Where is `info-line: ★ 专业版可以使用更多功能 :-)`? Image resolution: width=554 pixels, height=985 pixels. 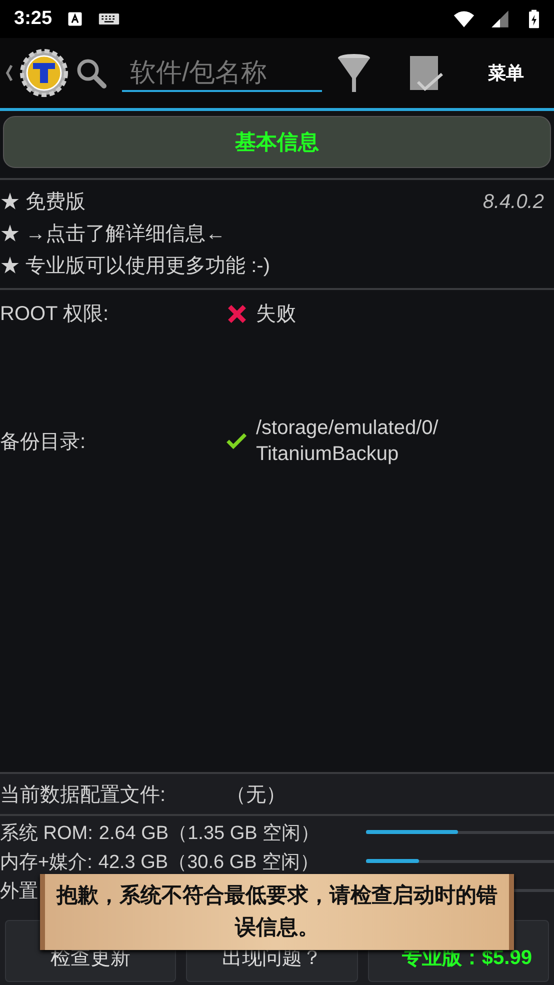
info-line: ★ 专业版可以使用更多功能 :-) is located at coordinates (241, 266).